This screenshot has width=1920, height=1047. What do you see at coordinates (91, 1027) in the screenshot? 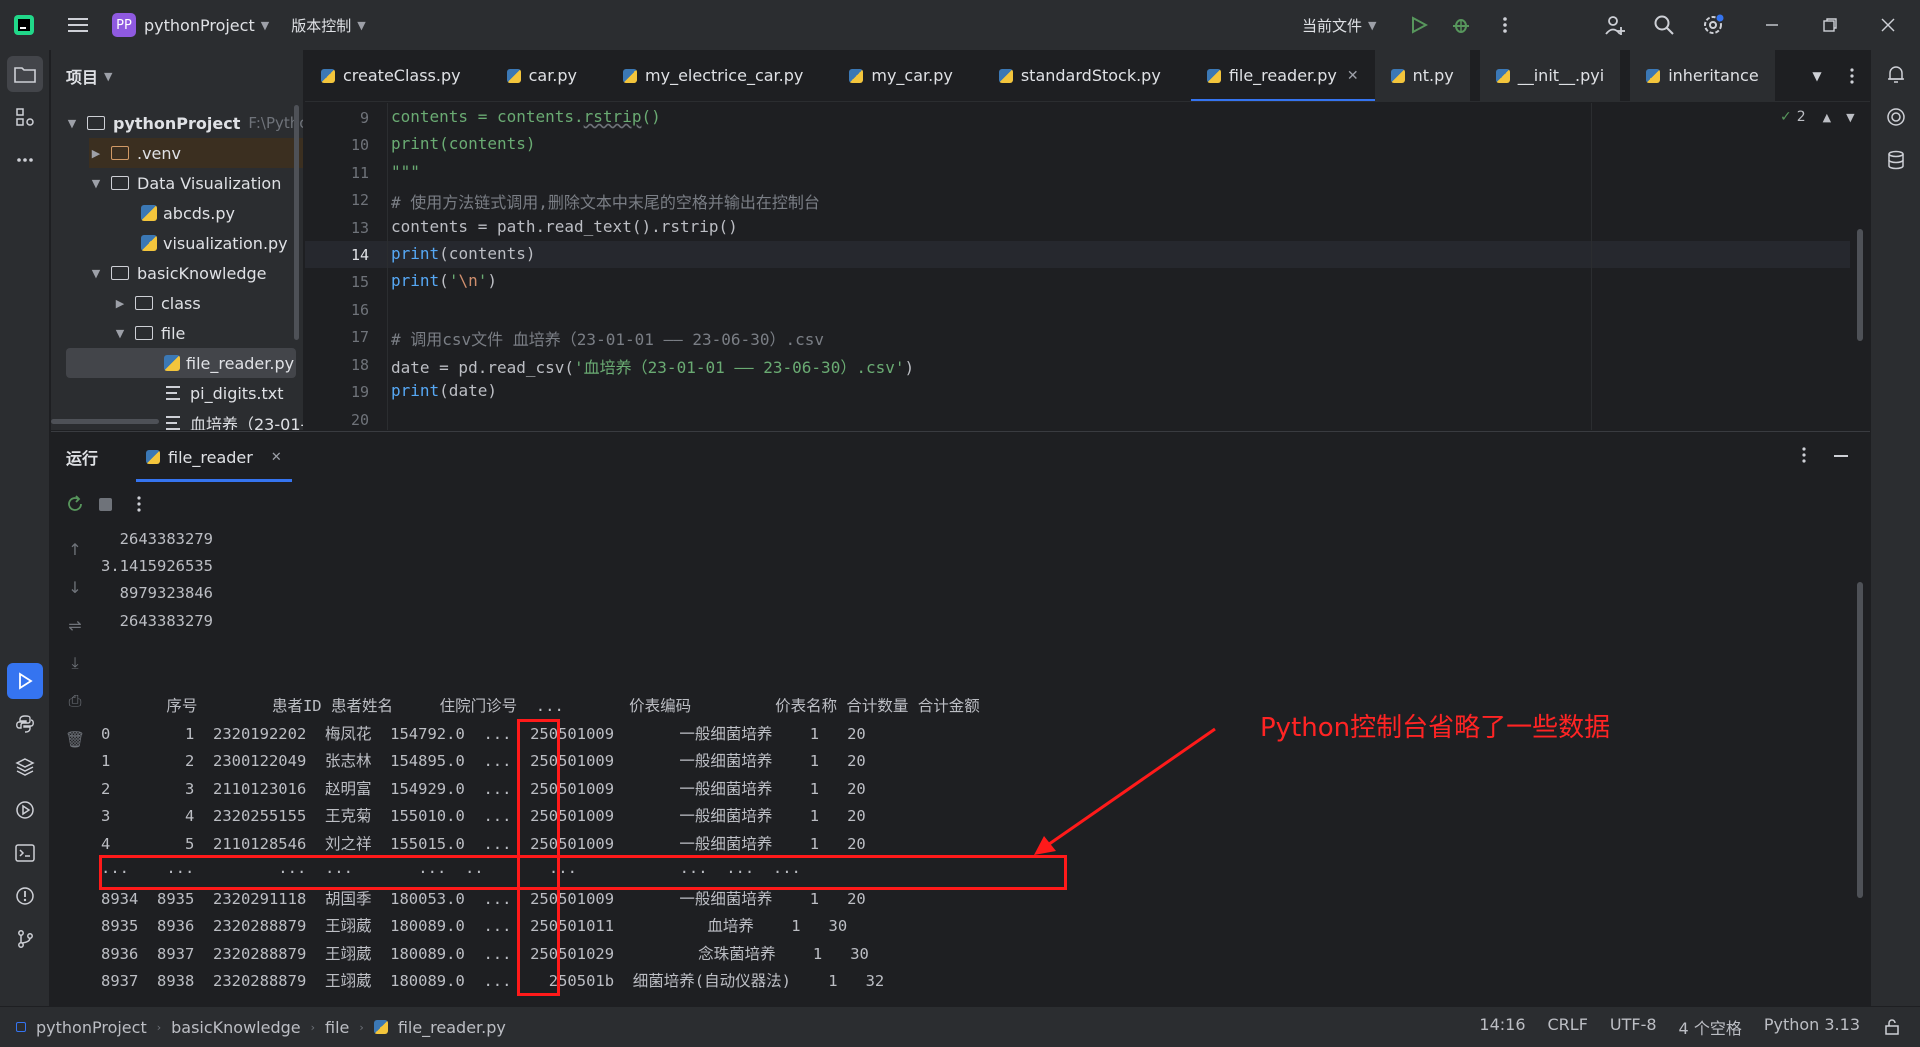
I see `breadcrumb-item: pythonProject` at bounding box center [91, 1027].